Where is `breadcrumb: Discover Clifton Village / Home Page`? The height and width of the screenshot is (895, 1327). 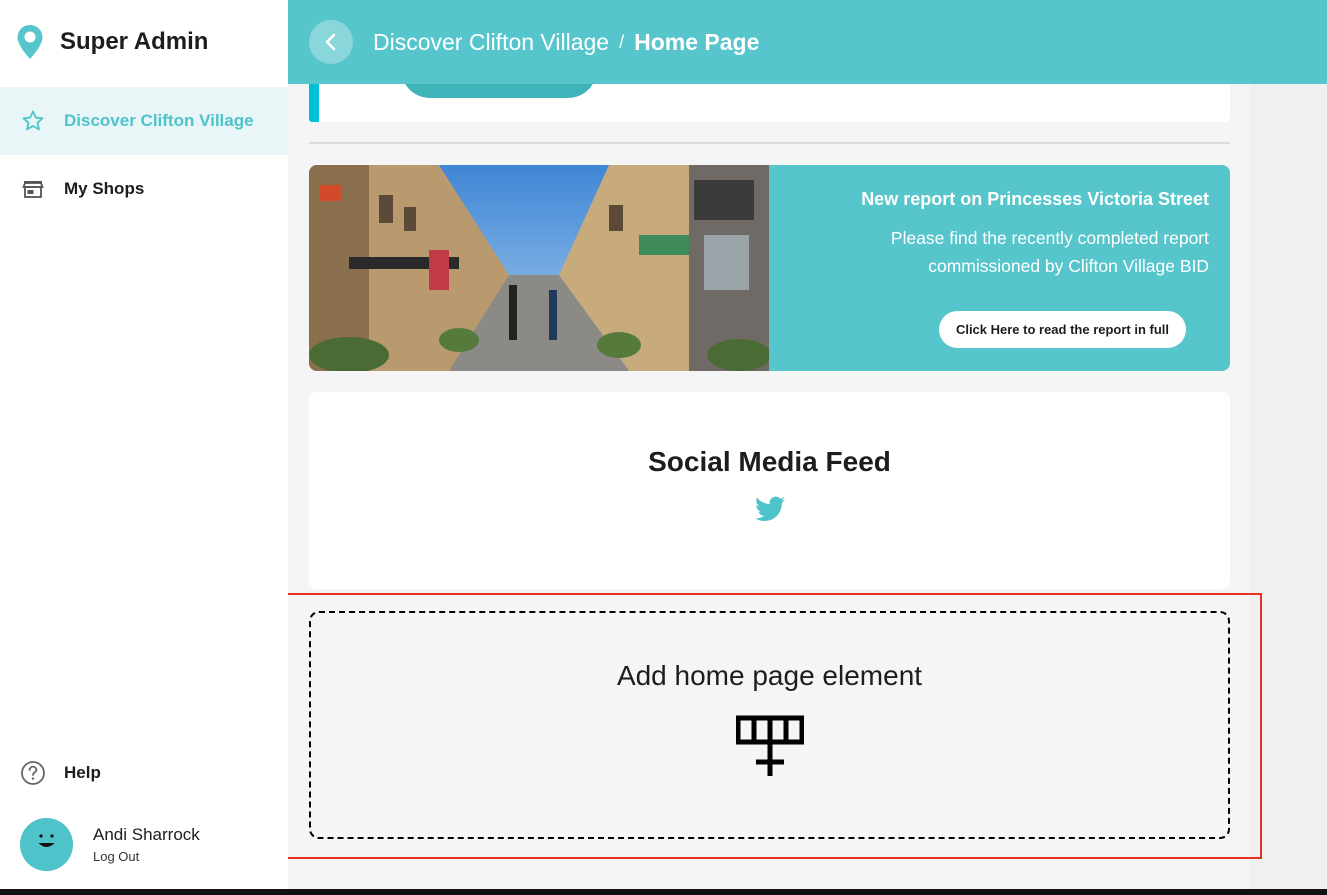 breadcrumb: Discover Clifton Village / Home Page is located at coordinates (566, 42).